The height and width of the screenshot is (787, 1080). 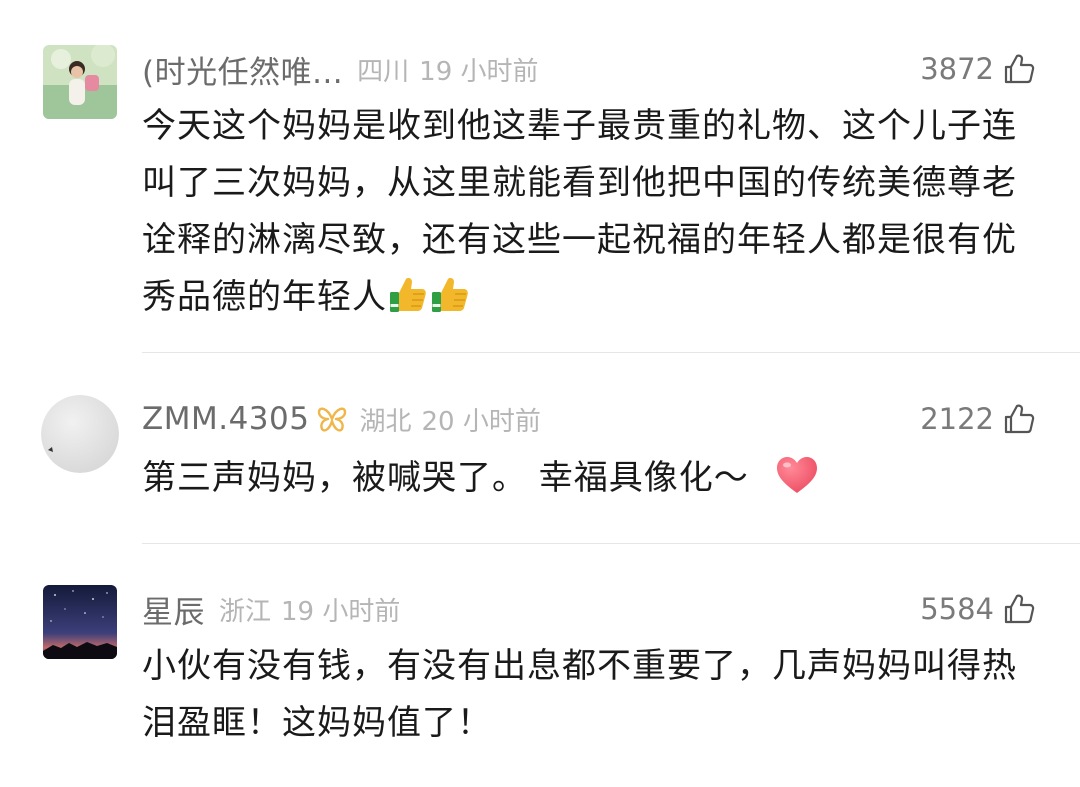 I want to click on username: 星辰, so click(x=173, y=609).